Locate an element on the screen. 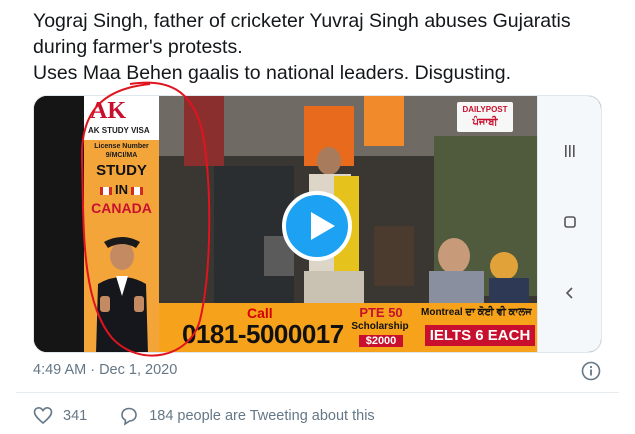  in-row: IN is located at coordinates (121, 189).